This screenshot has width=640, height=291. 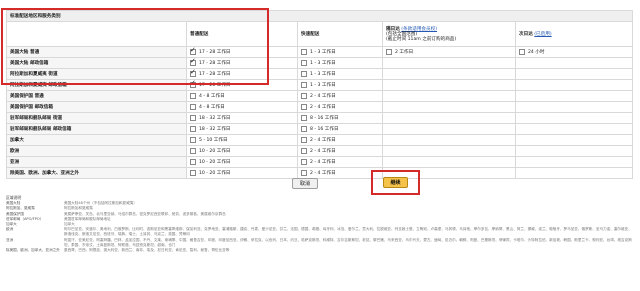 I want to click on table-title: 标准配送地区和服务类别, so click(x=319, y=16).